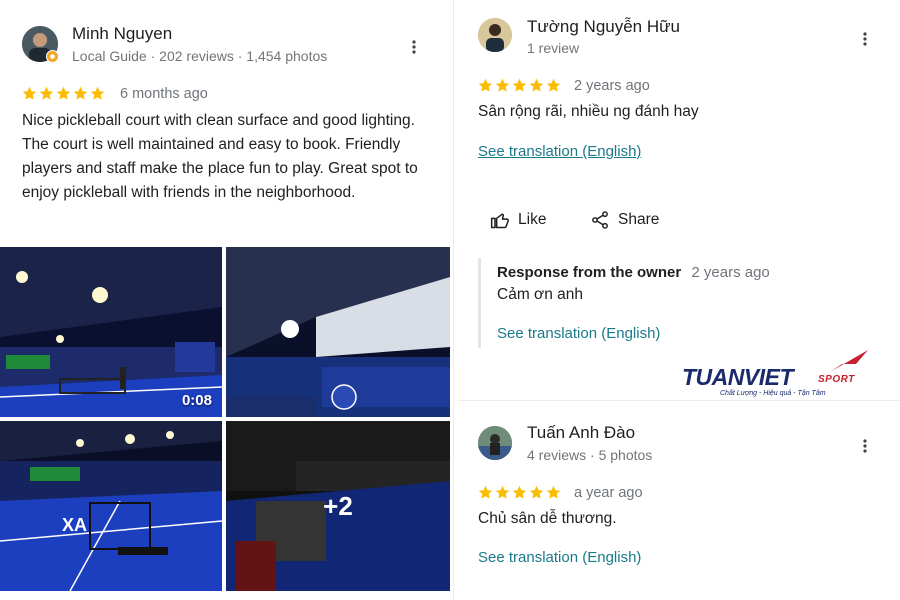  Describe the element at coordinates (600, 220) in the screenshot. I see `share-icon` at that location.